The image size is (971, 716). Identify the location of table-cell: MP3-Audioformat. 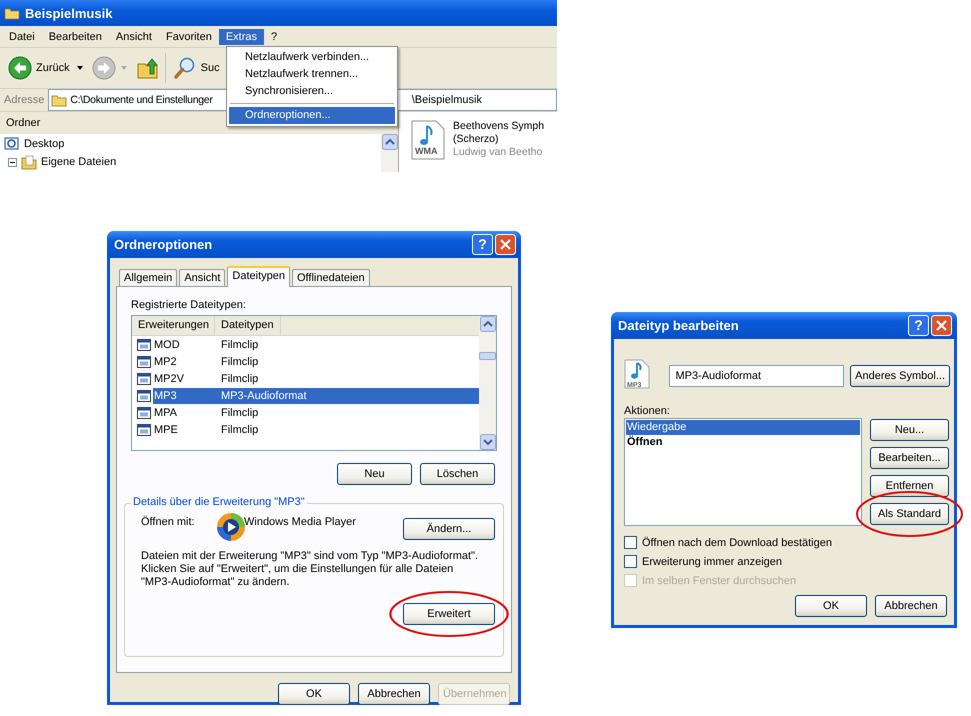
(264, 396).